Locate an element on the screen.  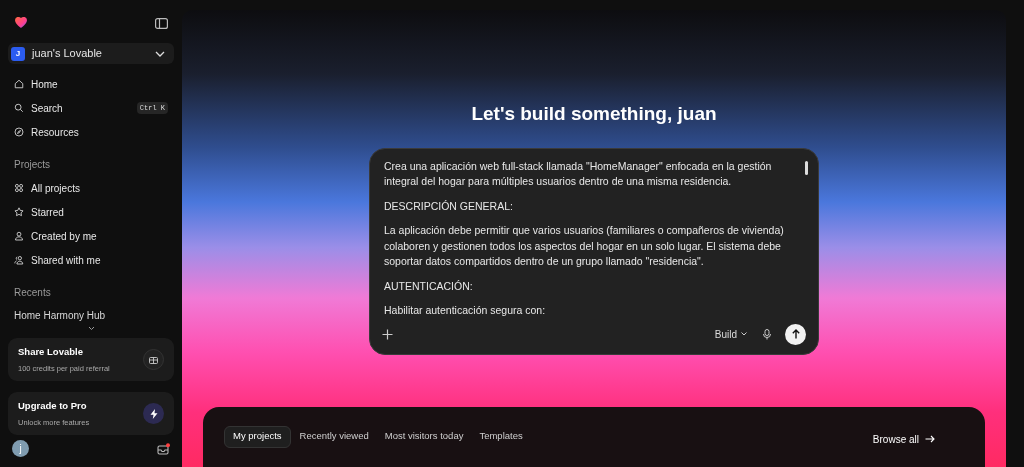
recent-project: Home Harmony Hub is located at coordinates (91, 315).